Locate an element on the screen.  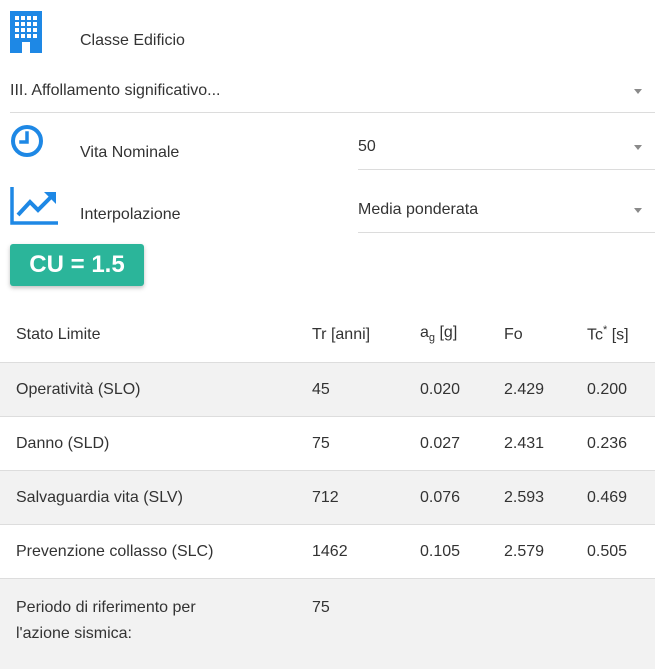
cell-tc: 0.505 is located at coordinates (621, 552).